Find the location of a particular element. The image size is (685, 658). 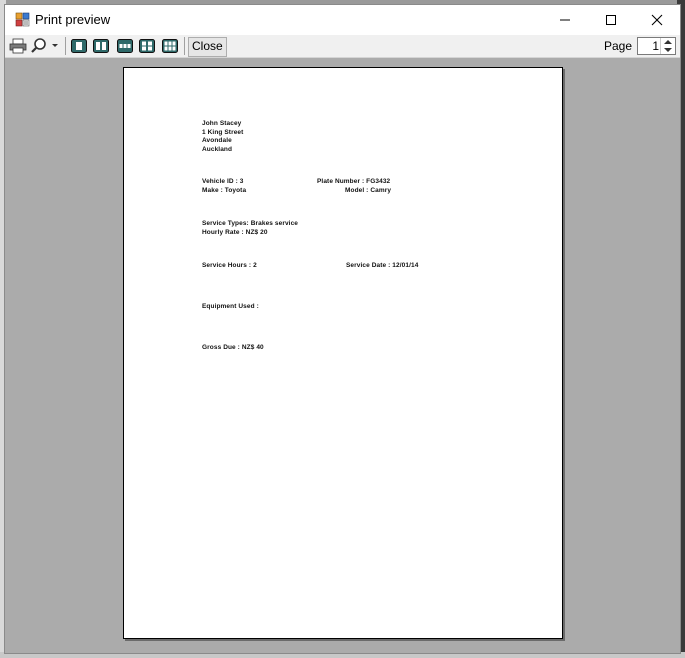

minimize-icon is located at coordinates (565, 20).